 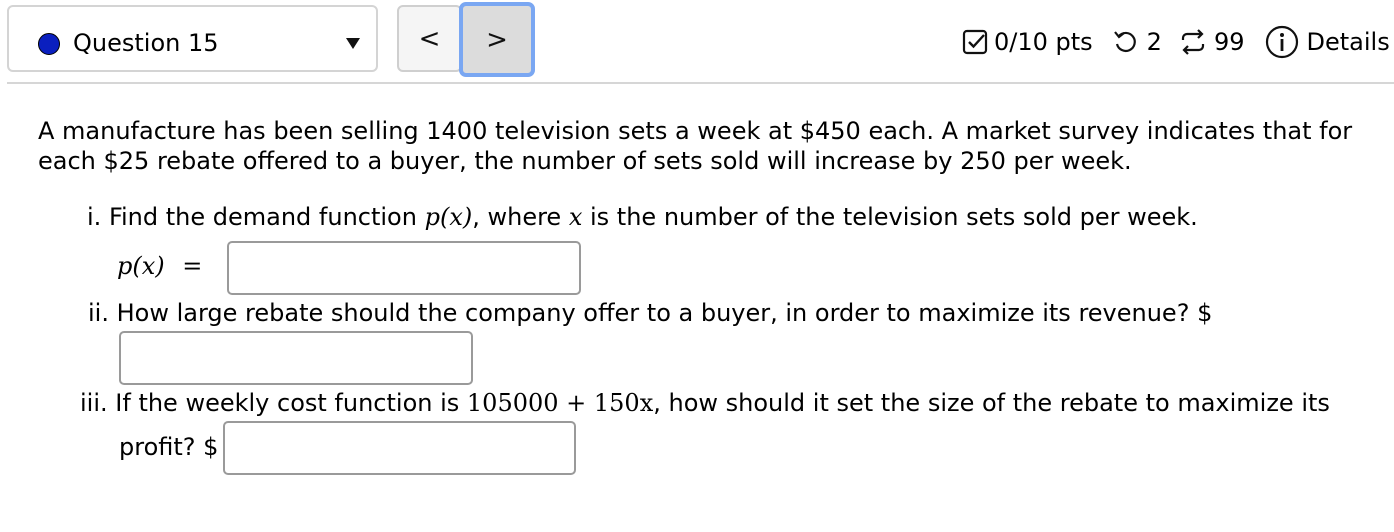 I want to click on question-label: Question 15, so click(x=146, y=43).